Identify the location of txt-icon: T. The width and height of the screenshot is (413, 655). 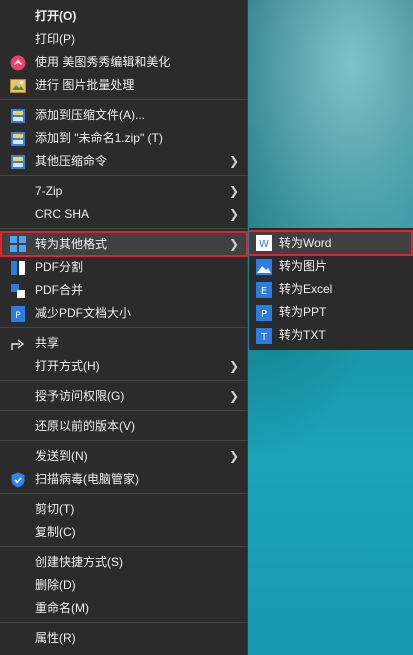
(264, 336).